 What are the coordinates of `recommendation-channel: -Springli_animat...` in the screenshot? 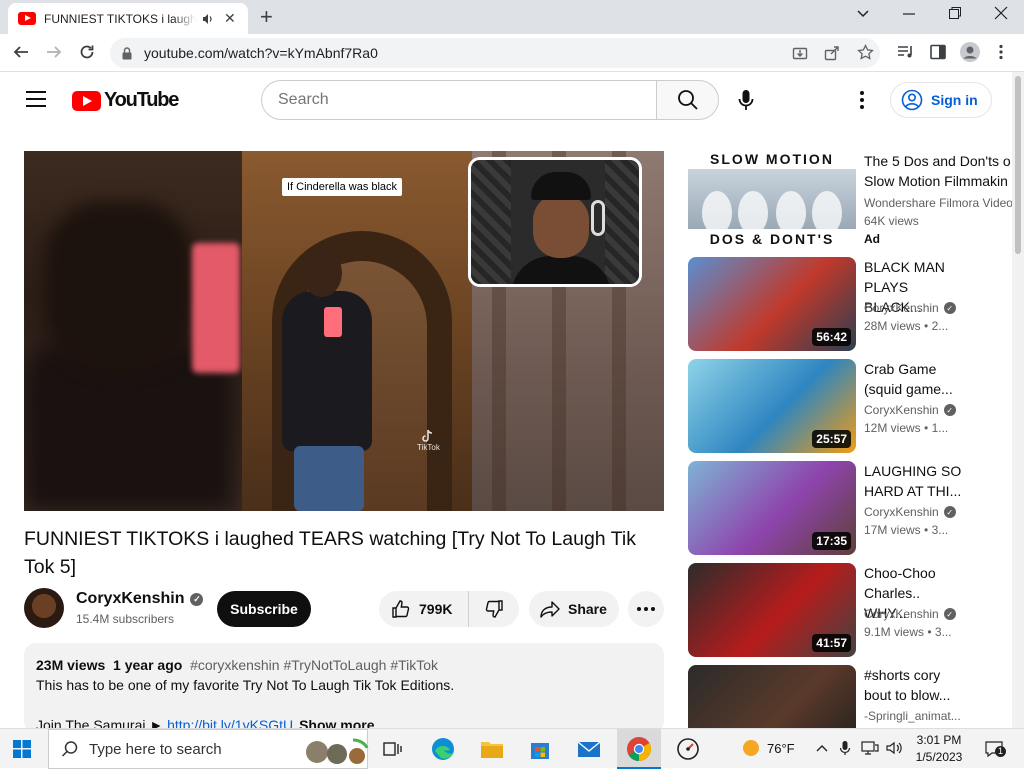 It's located at (912, 716).